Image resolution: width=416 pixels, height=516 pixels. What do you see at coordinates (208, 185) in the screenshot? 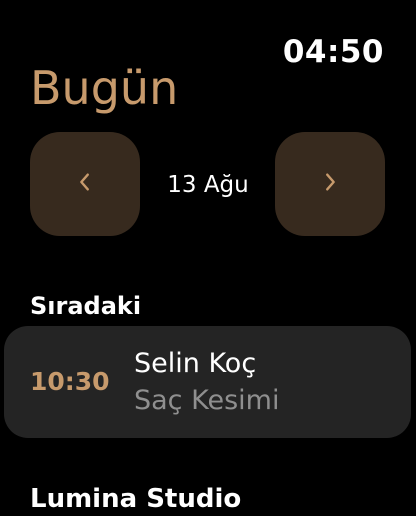
I see `current-date: 13 Ağu` at bounding box center [208, 185].